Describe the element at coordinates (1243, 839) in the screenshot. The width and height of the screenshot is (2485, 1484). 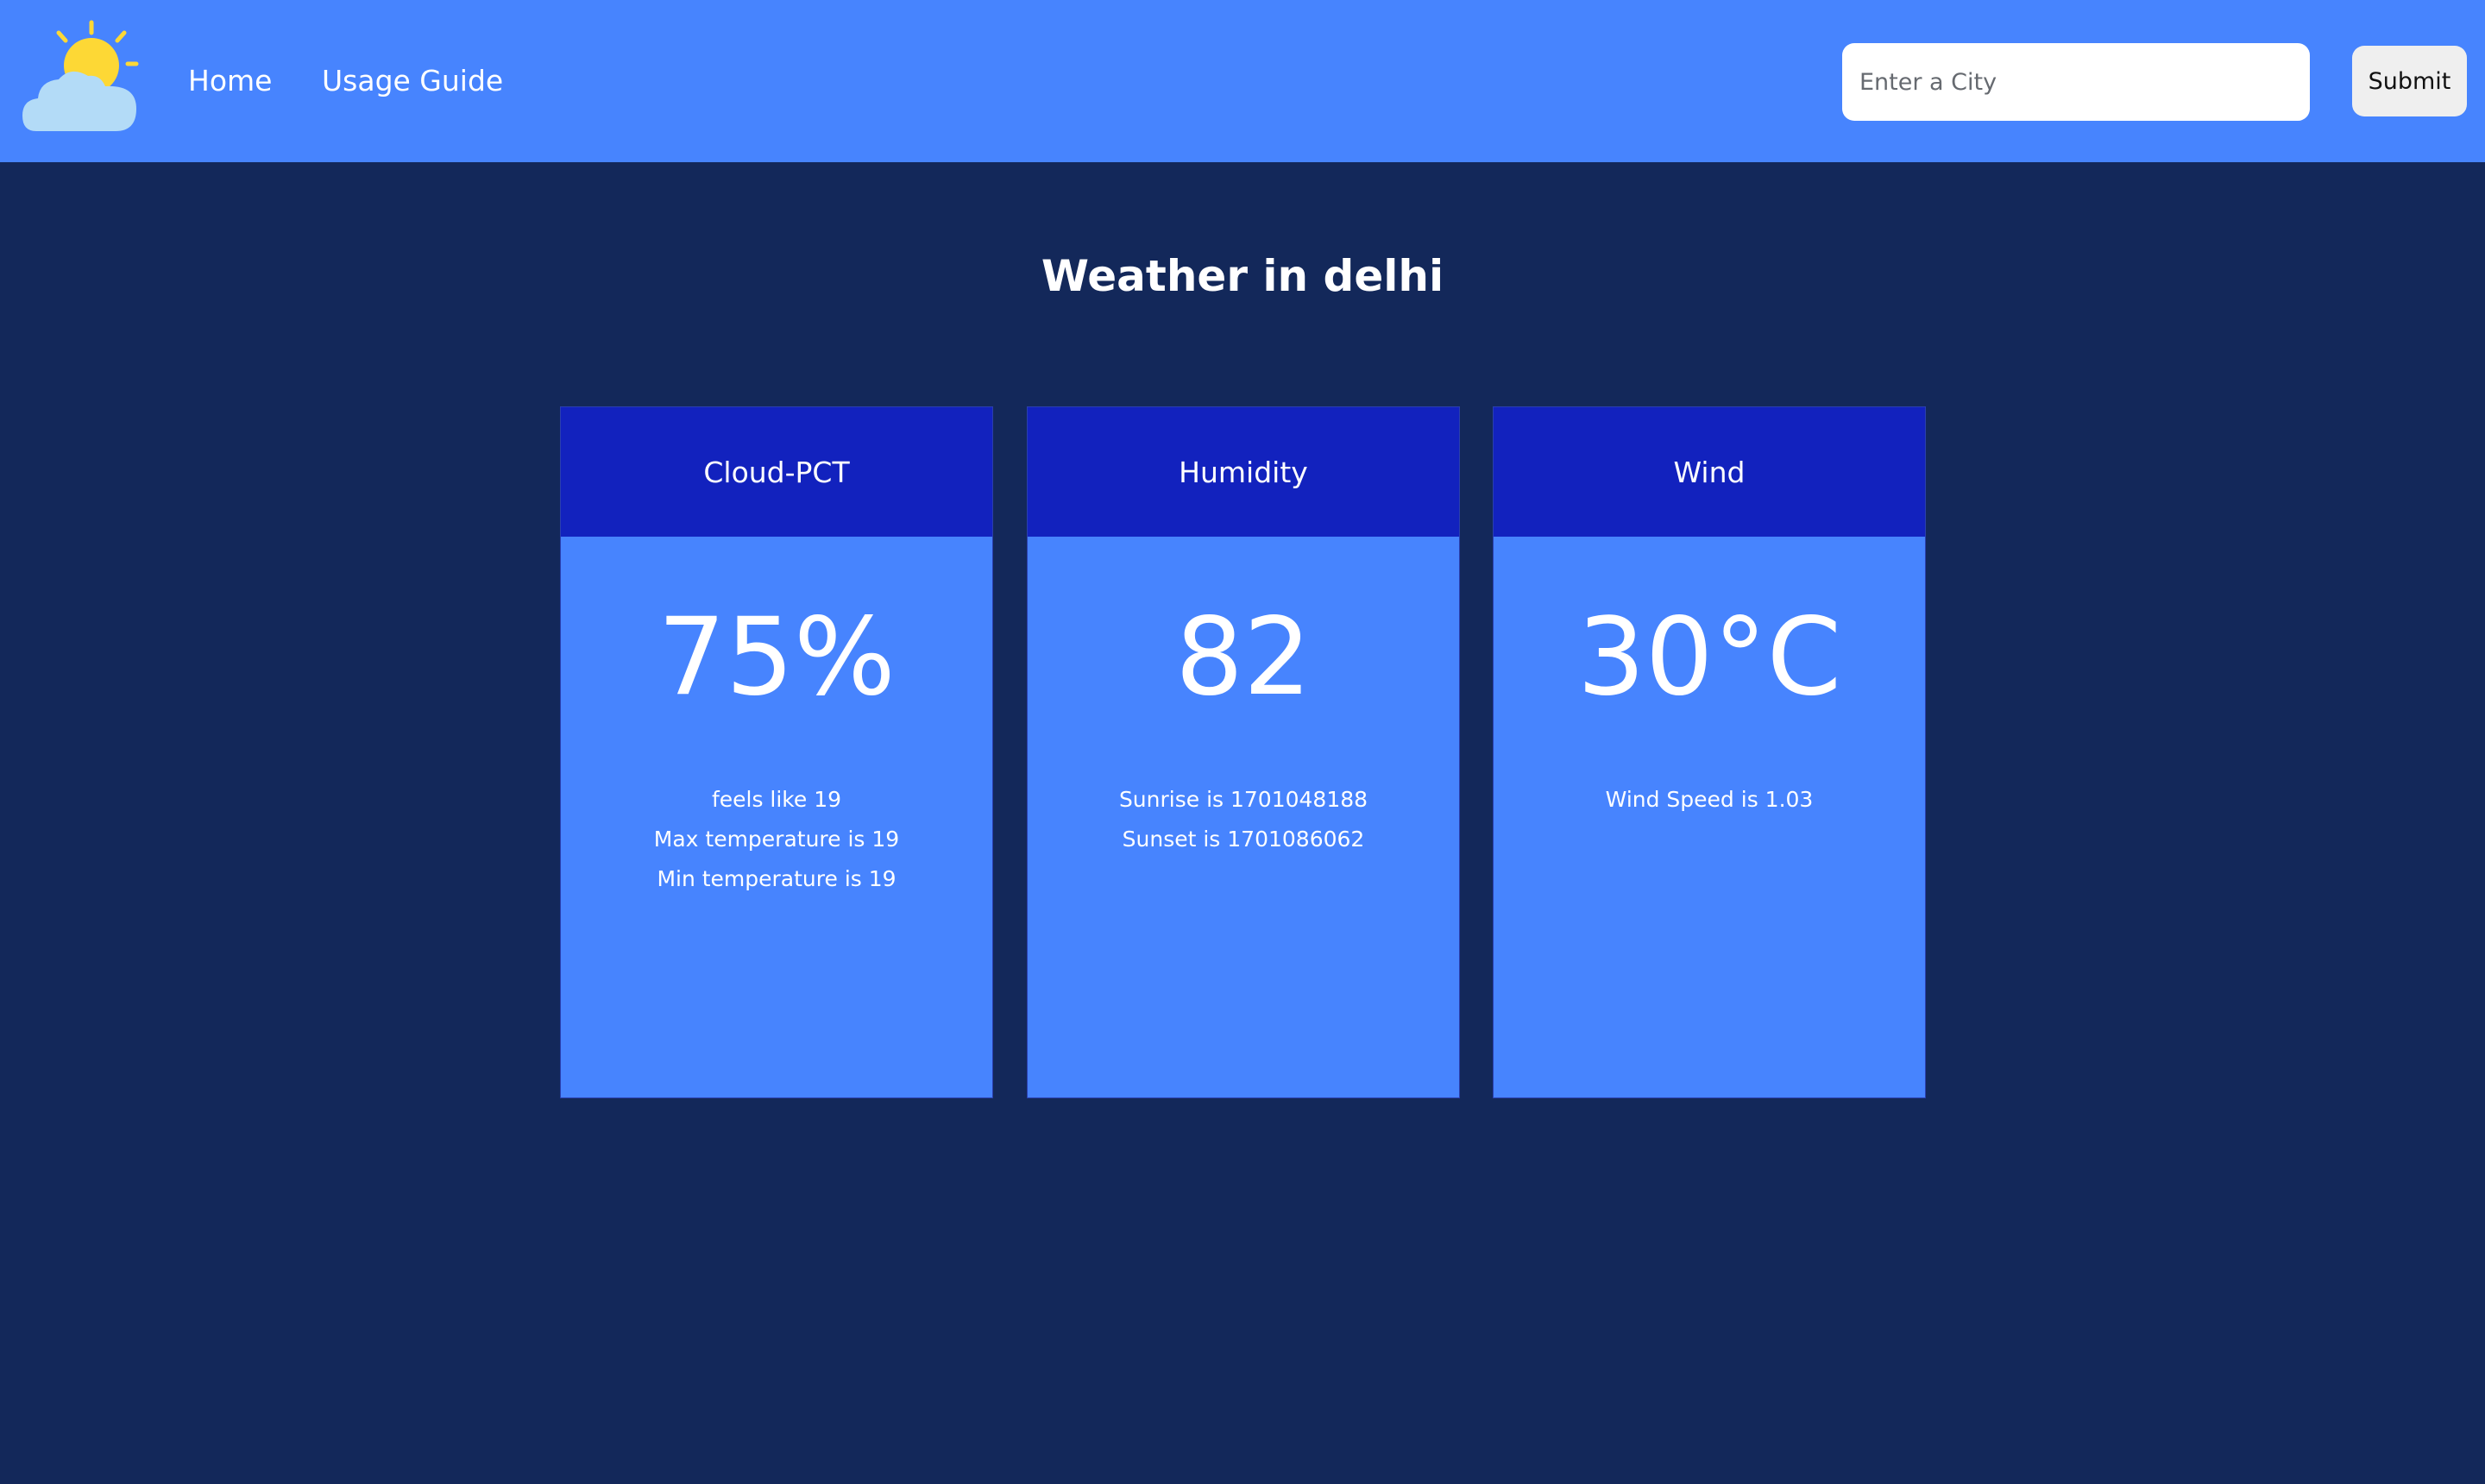
I see `sunset-text: Sunset is 1701086062` at that location.